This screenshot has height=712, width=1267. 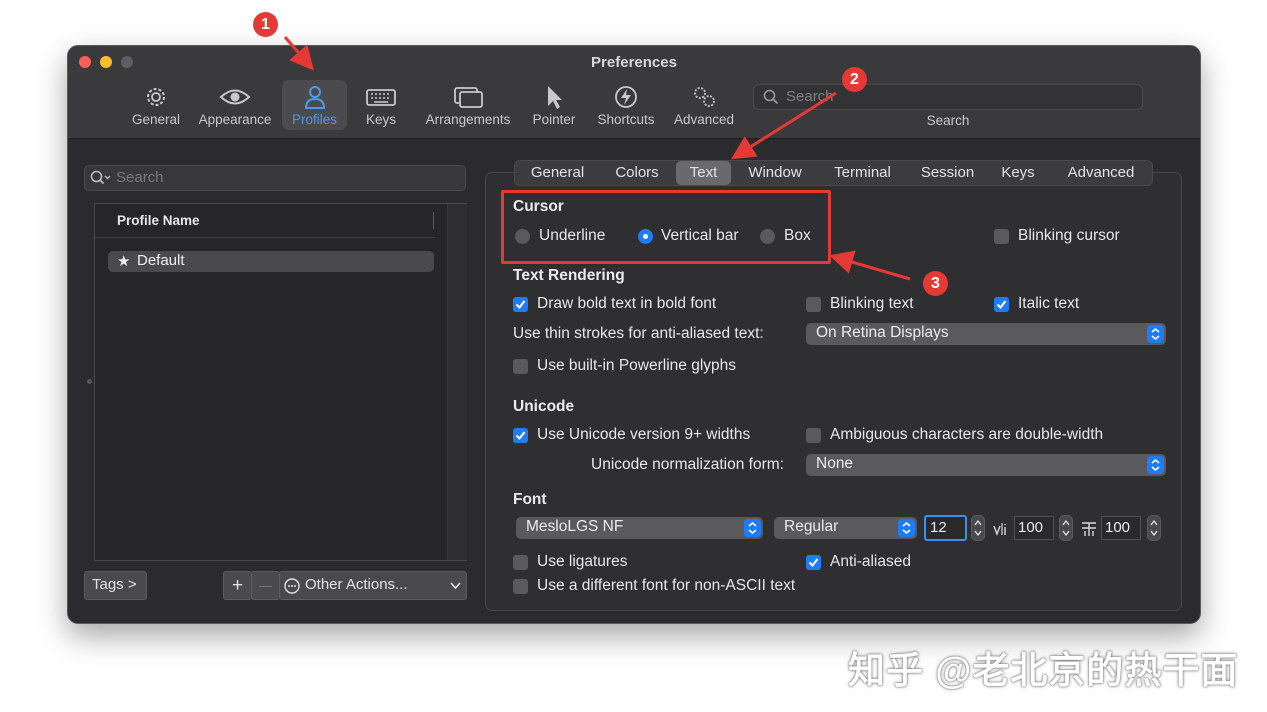 What do you see at coordinates (854, 79) in the screenshot?
I see `annotation-badge-2: 2` at bounding box center [854, 79].